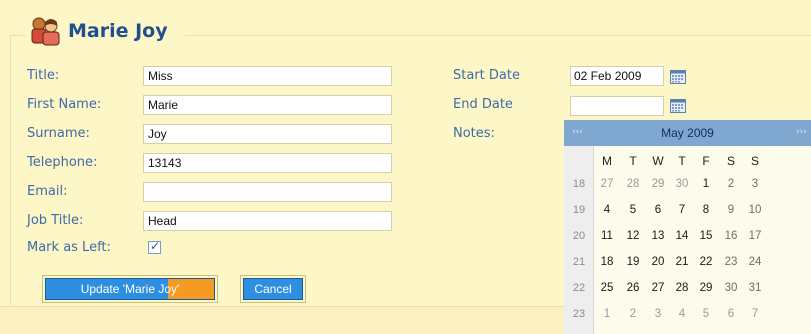  I want to click on end-date-input, so click(617, 106).